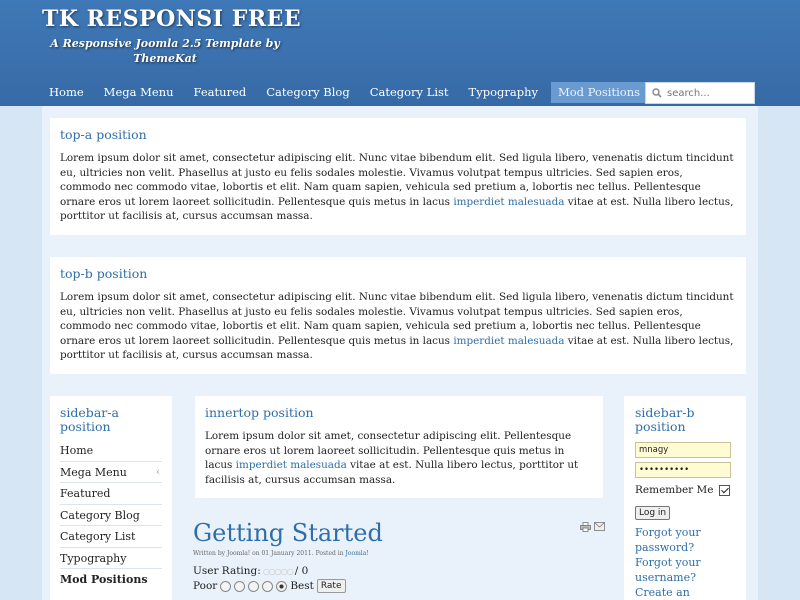  Describe the element at coordinates (683, 470) in the screenshot. I see `password-field` at that location.